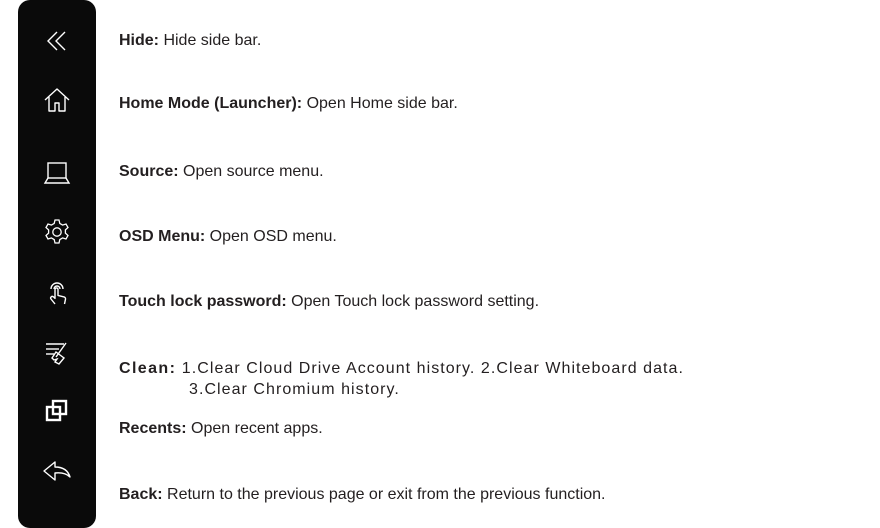 This screenshot has width=880, height=528. Describe the element at coordinates (57, 232) in the screenshot. I see `gear-icon` at that location.